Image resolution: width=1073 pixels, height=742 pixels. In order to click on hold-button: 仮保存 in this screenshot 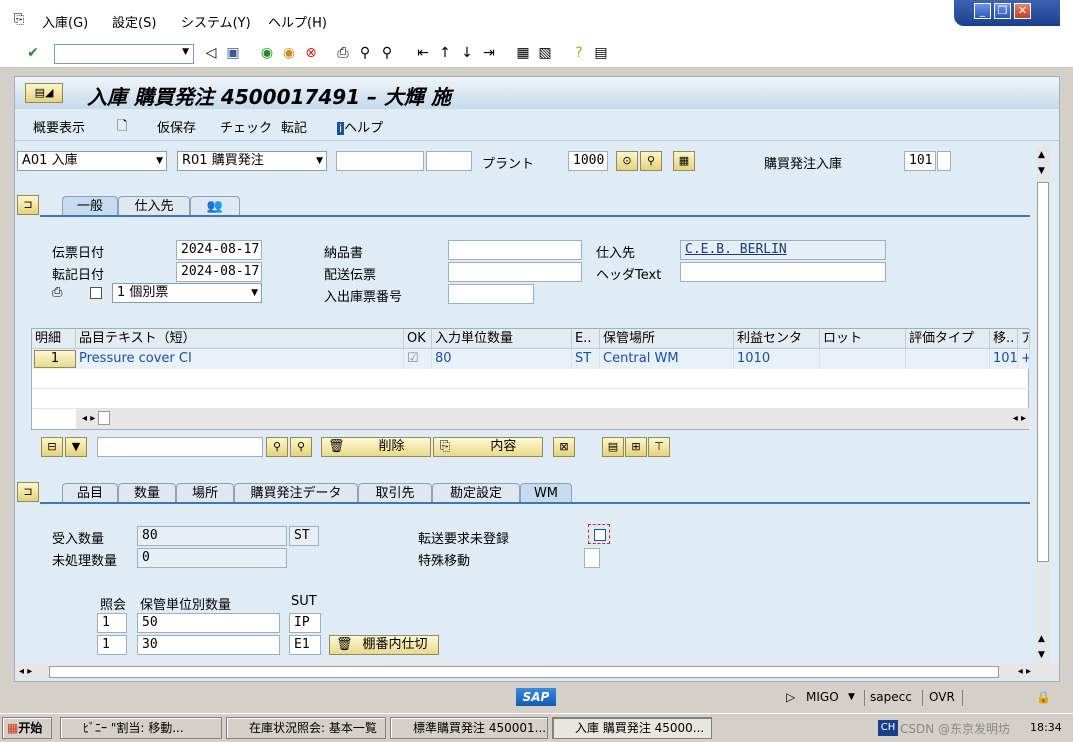, I will do `click(176, 126)`.